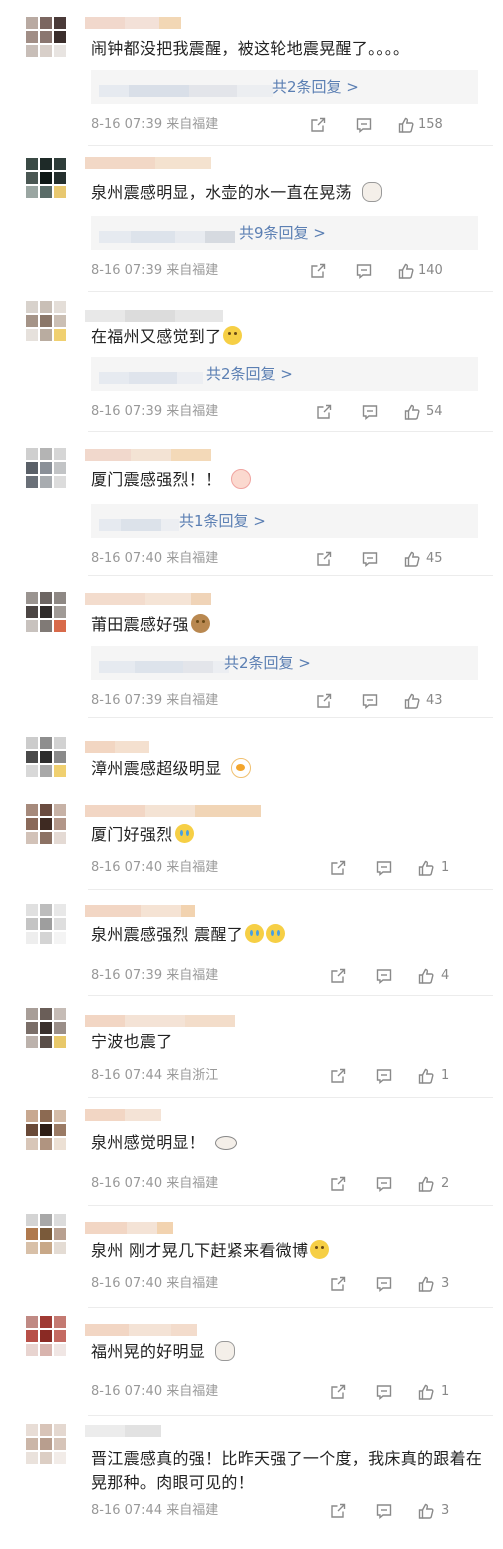  What do you see at coordinates (289, 768) in the screenshot?
I see `comment-text: 漳州震感超级明显` at bounding box center [289, 768].